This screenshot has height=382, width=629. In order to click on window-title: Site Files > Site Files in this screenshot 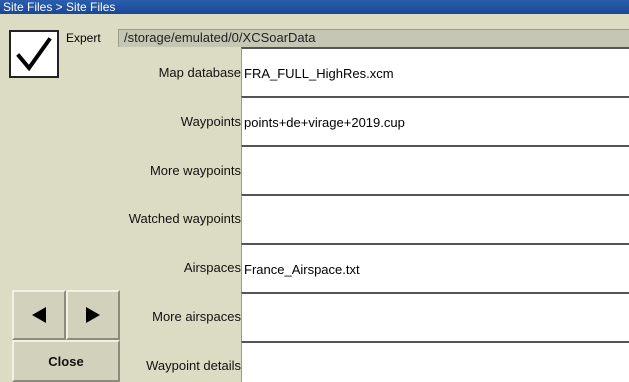, I will do `click(59, 7)`.